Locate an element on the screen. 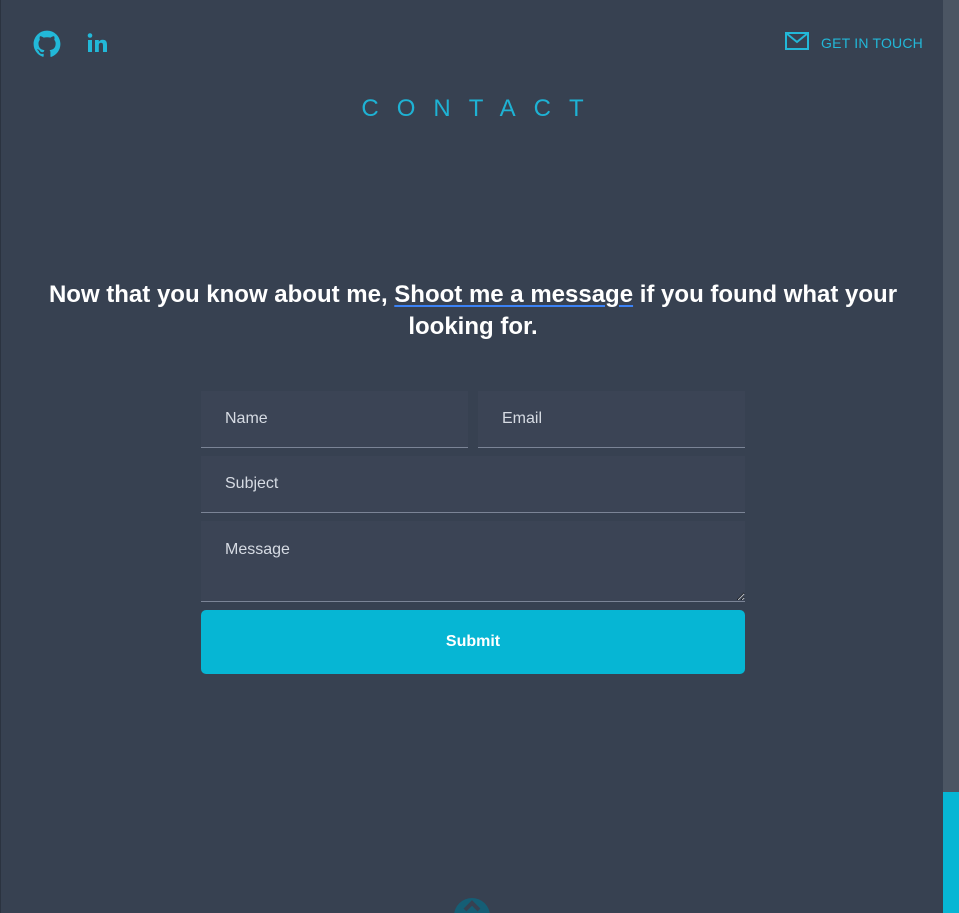 This screenshot has width=959, height=913. scrollbar-thumb is located at coordinates (951, 852).